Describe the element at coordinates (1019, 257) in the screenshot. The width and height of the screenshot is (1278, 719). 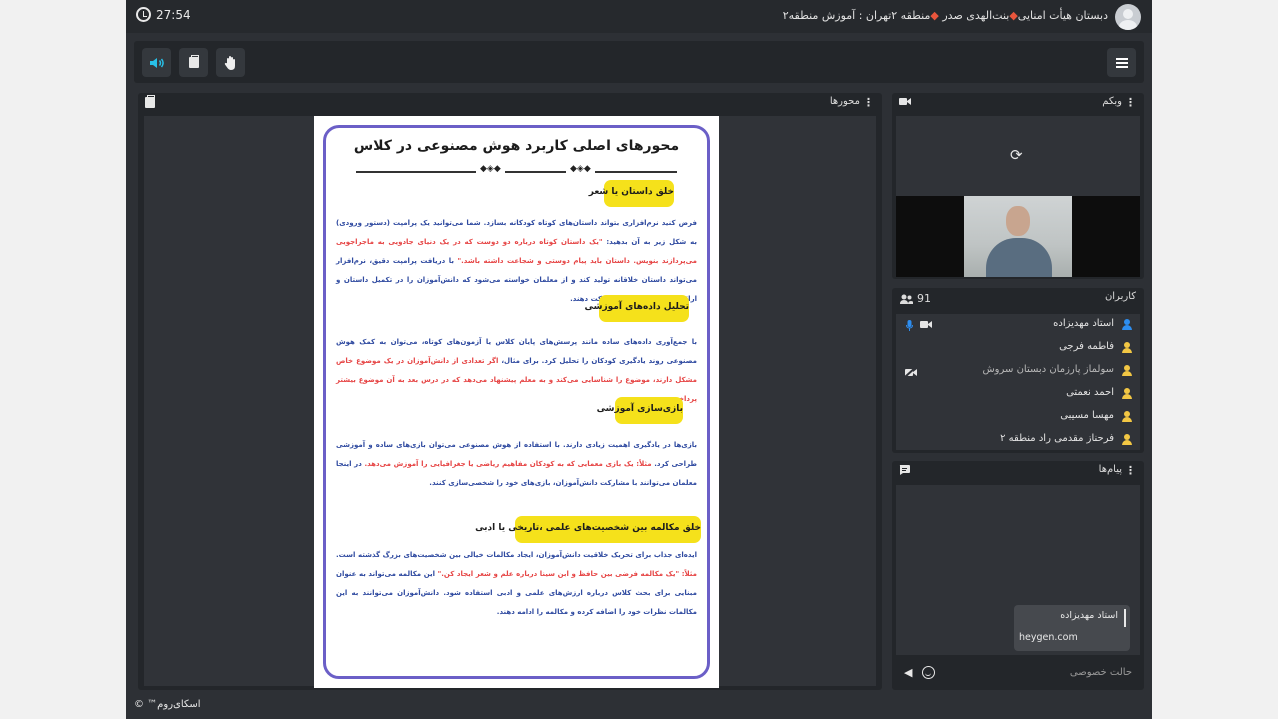
I see `speaker-body` at that location.